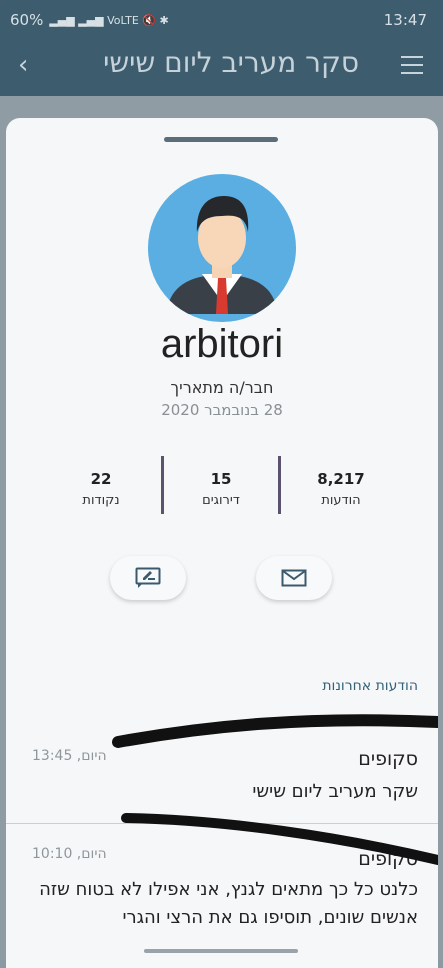  Describe the element at coordinates (221, 479) in the screenshot. I see `stat-value: 15` at that location.